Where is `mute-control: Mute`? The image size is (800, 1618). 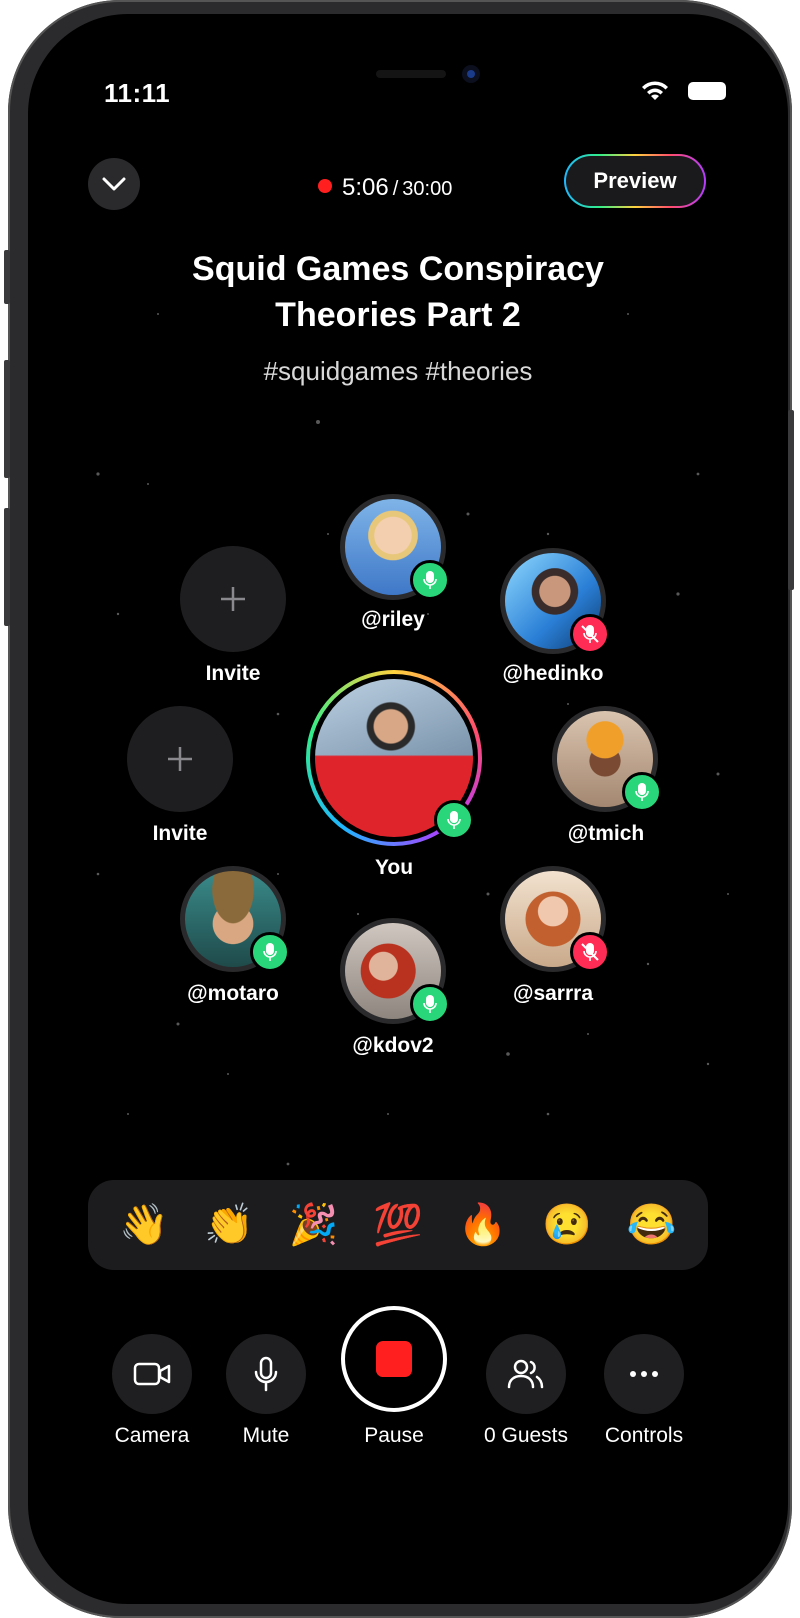
mute-control: Mute is located at coordinates (266, 1391).